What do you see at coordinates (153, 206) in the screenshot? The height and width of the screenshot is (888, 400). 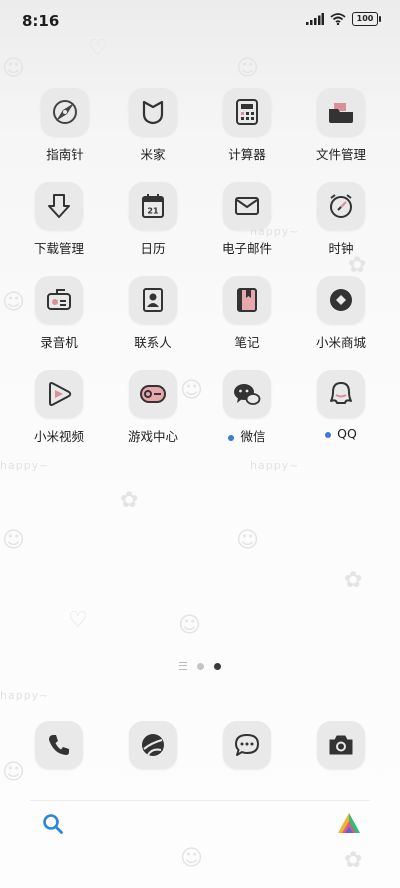 I see `calendar-icon: 21` at bounding box center [153, 206].